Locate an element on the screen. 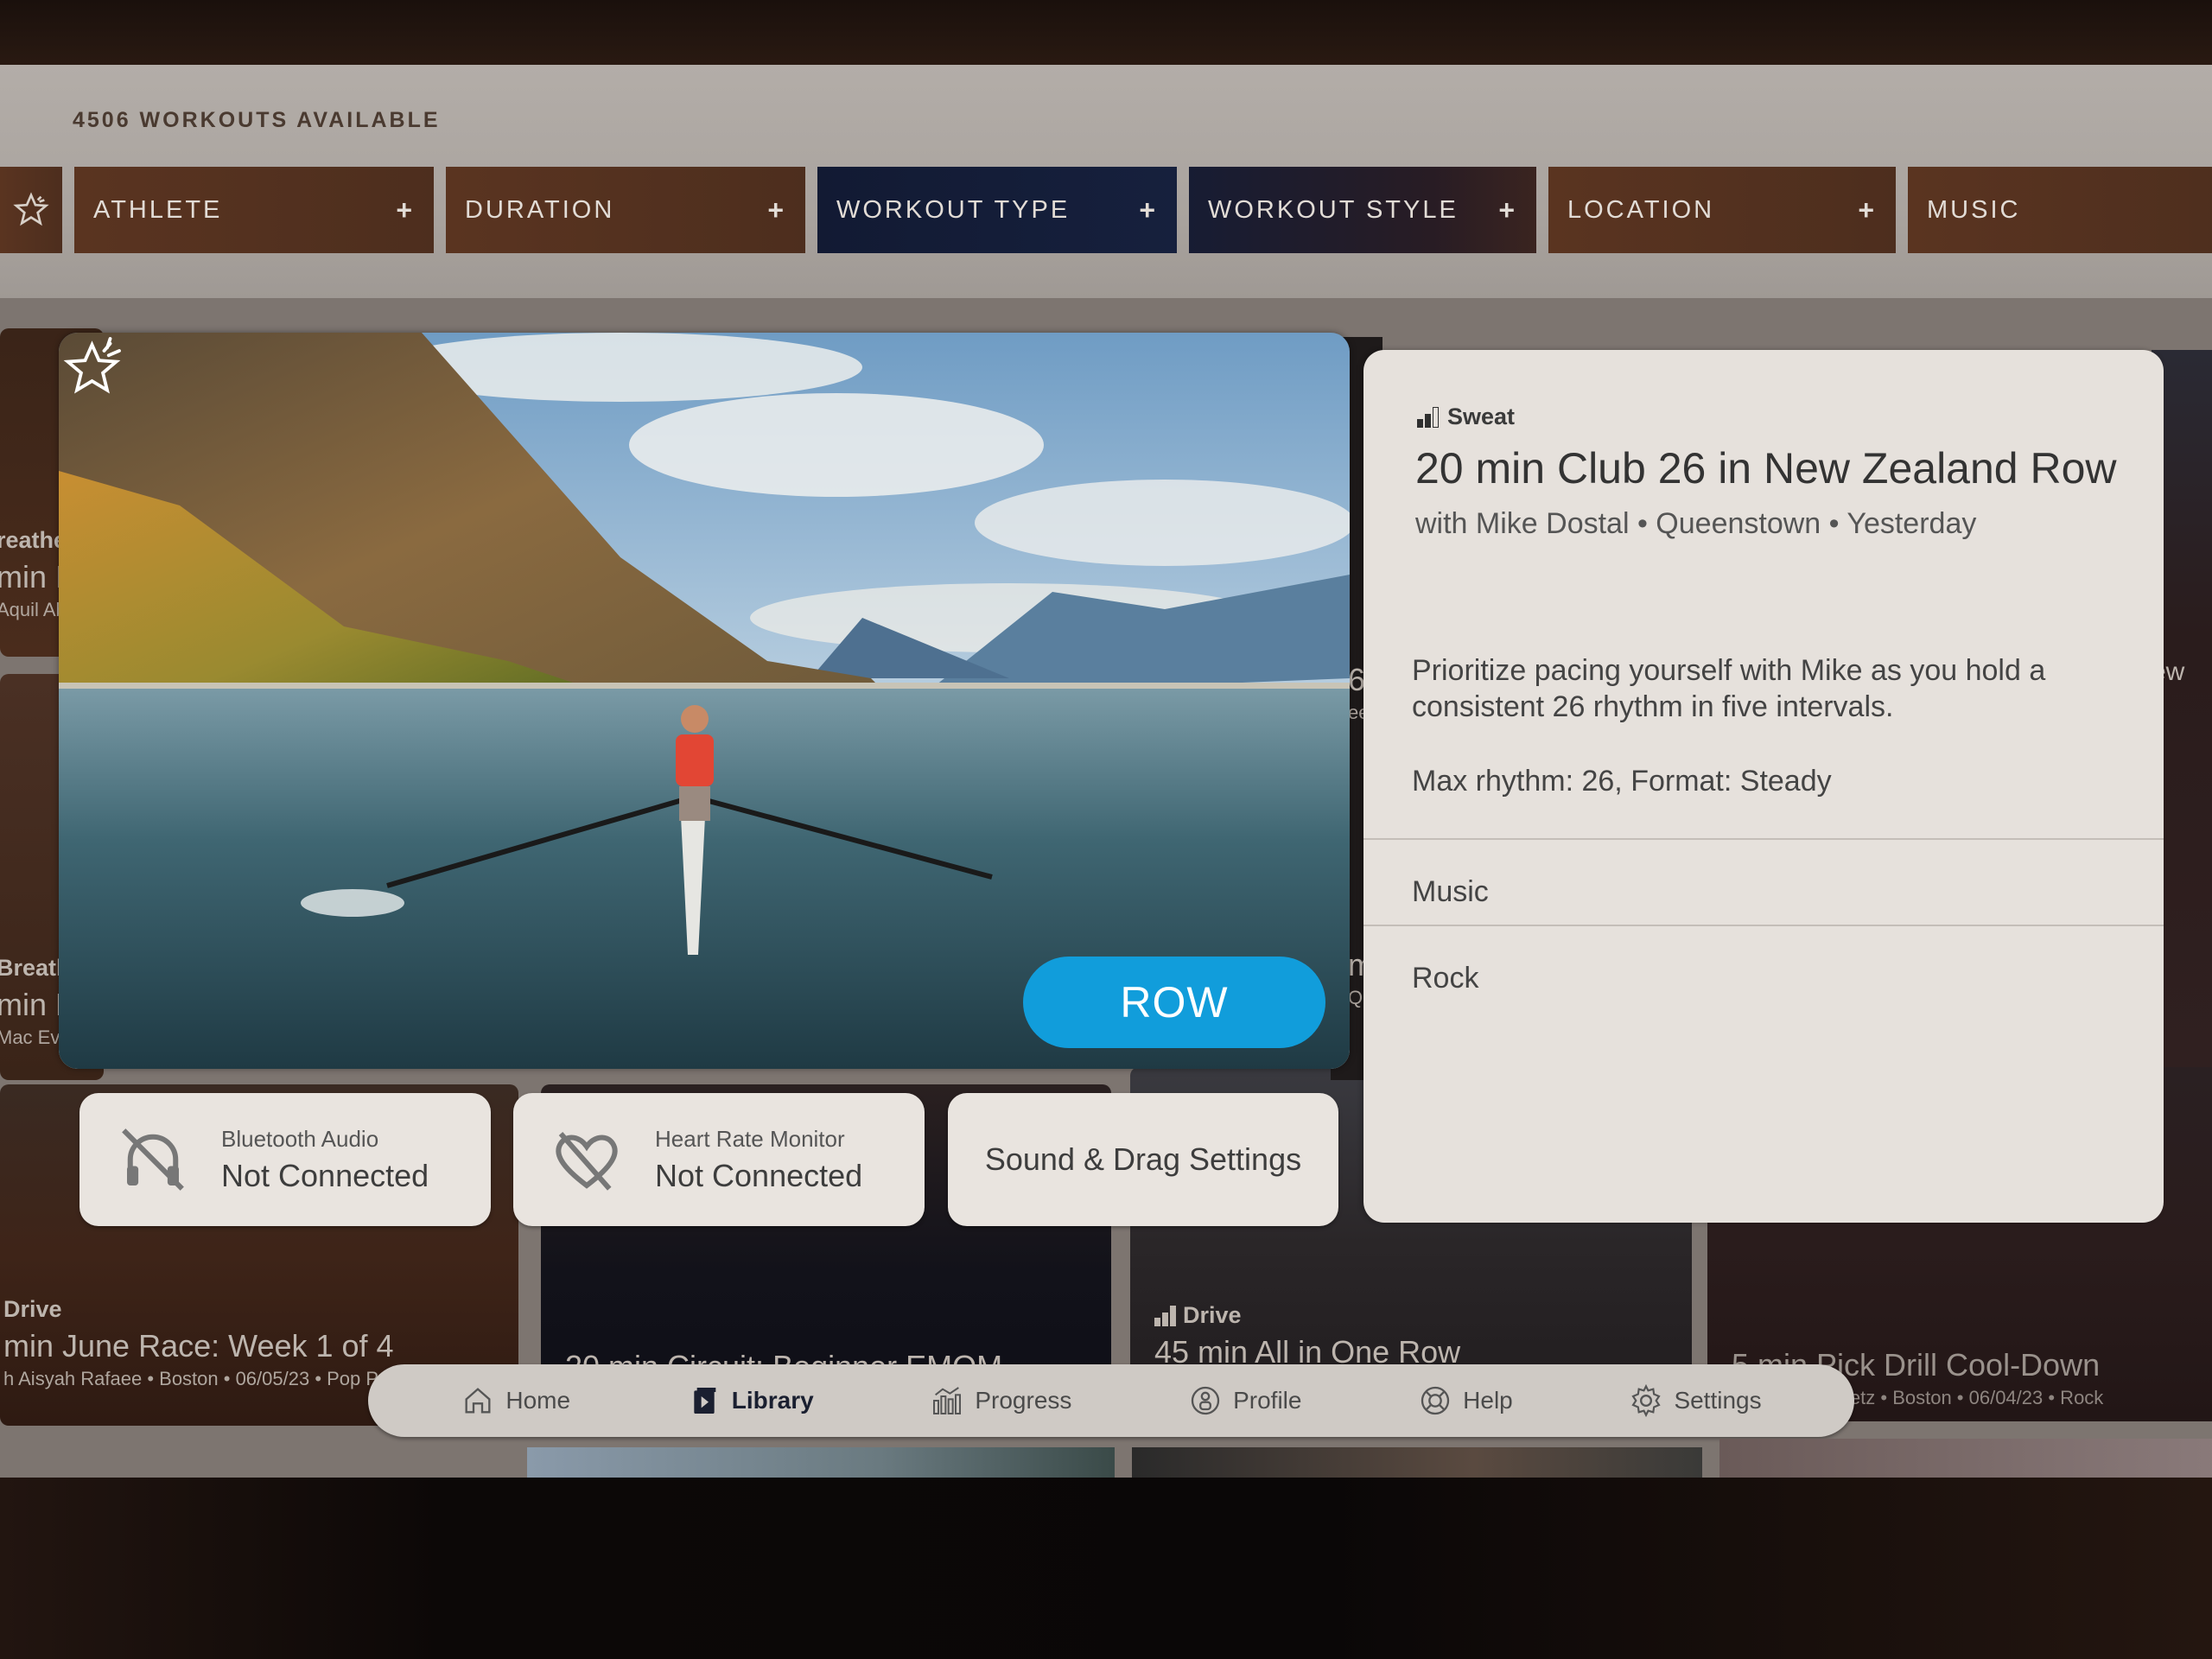 This screenshot has height=1659, width=2212. music-heading: Music is located at coordinates (1450, 891).